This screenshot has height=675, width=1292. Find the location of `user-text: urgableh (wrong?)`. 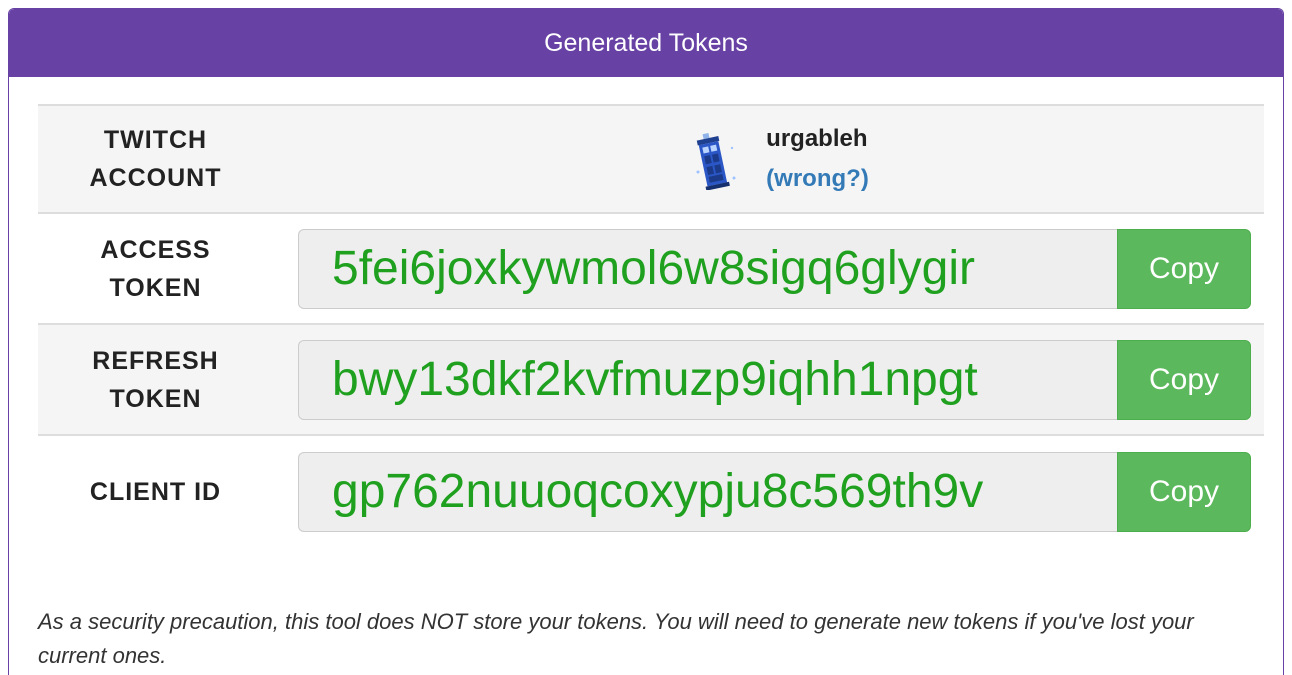

user-text: urgableh (wrong?) is located at coordinates (817, 159).